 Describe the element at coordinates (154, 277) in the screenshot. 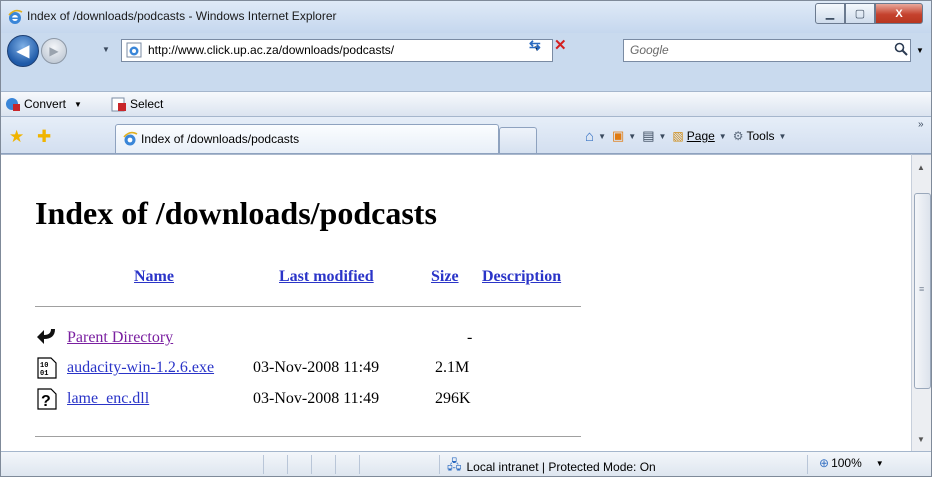

I see `column-header-name: Name` at that location.